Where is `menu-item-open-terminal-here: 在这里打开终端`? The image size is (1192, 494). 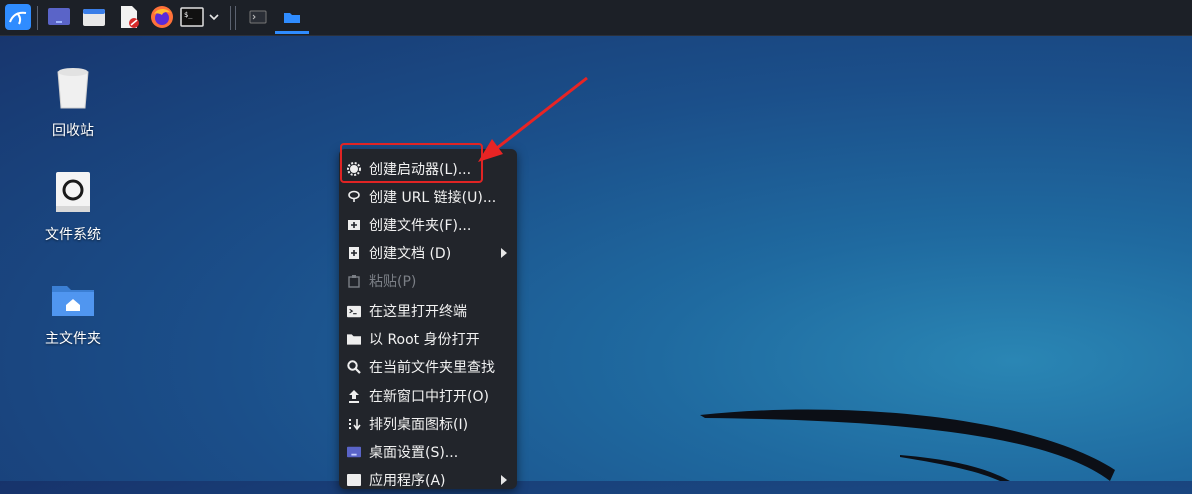
menu-item-open-terminal-here: 在这里打开终端 is located at coordinates (428, 311).